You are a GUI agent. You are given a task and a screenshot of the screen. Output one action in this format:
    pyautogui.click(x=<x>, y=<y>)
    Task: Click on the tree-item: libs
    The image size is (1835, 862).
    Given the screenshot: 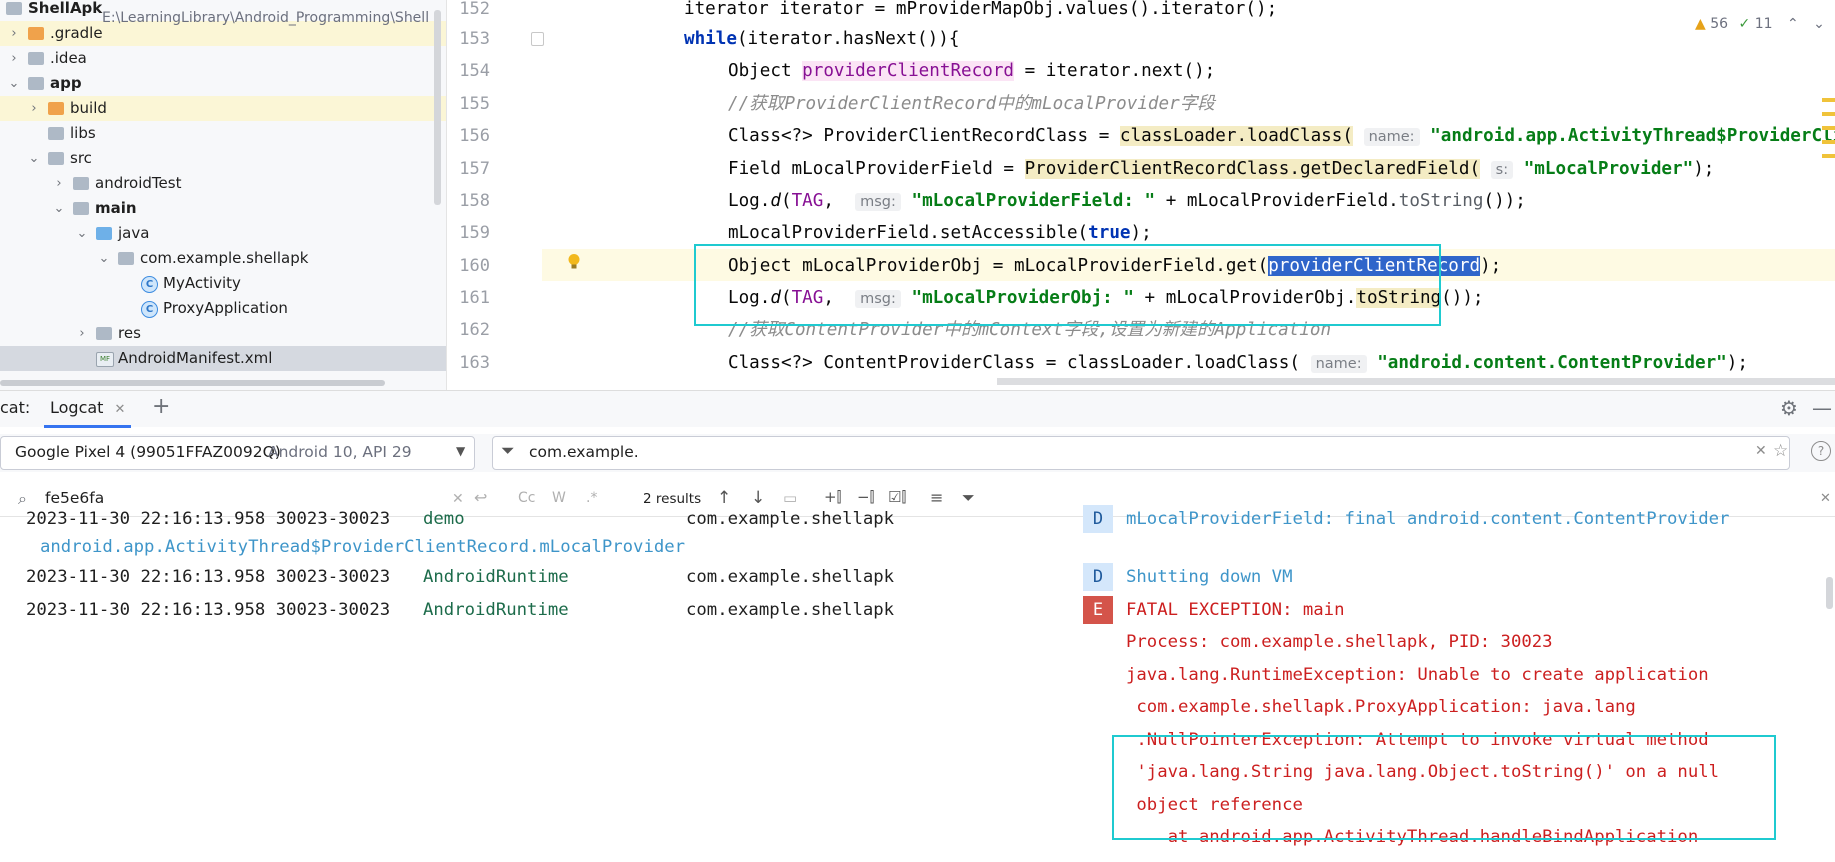 What is the action you would take?
    pyautogui.click(x=223, y=133)
    